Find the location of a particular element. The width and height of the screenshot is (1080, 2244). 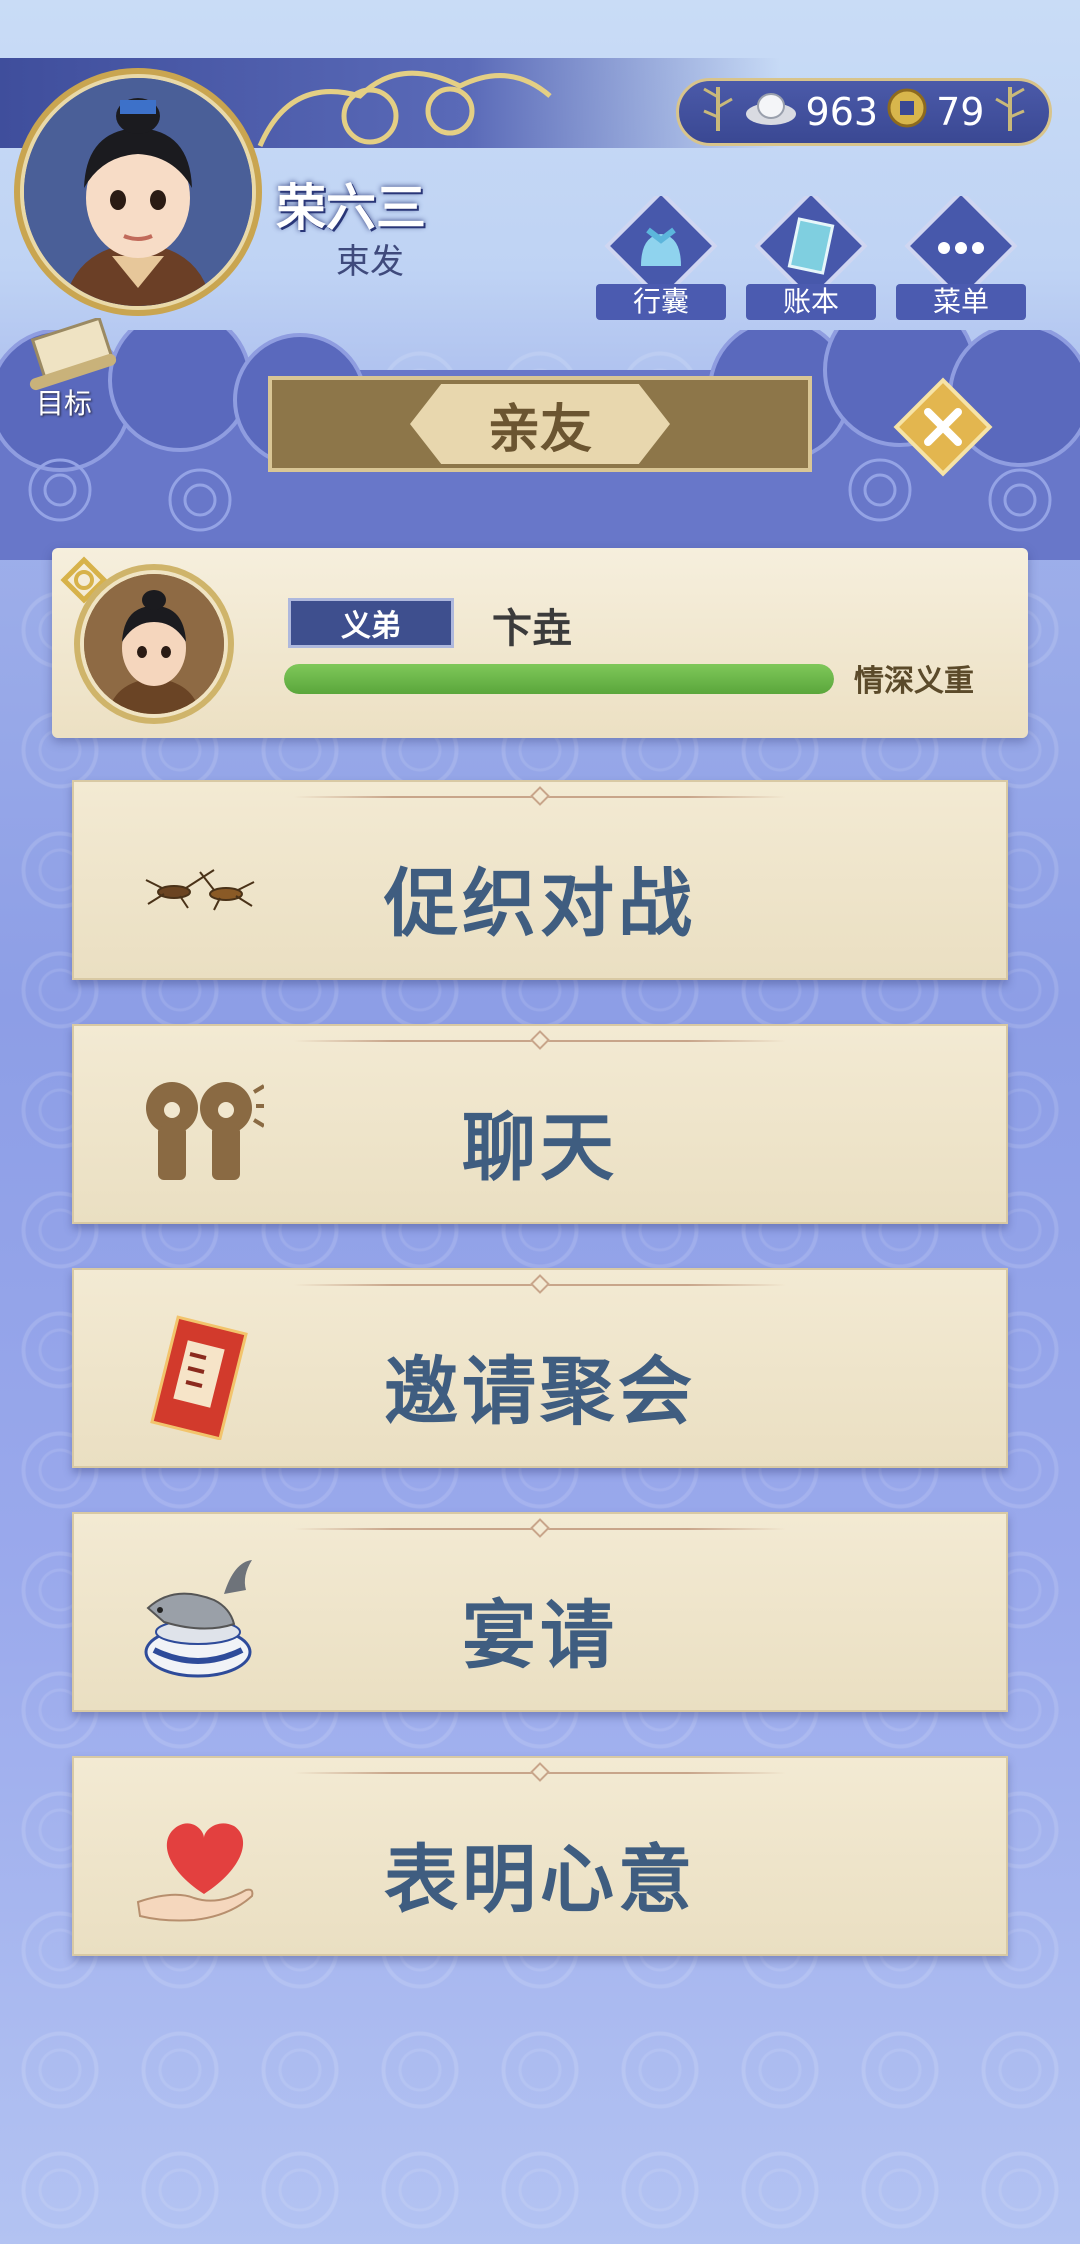

invite-gathering-label: 邀请聚会 is located at coordinates (540, 1392).